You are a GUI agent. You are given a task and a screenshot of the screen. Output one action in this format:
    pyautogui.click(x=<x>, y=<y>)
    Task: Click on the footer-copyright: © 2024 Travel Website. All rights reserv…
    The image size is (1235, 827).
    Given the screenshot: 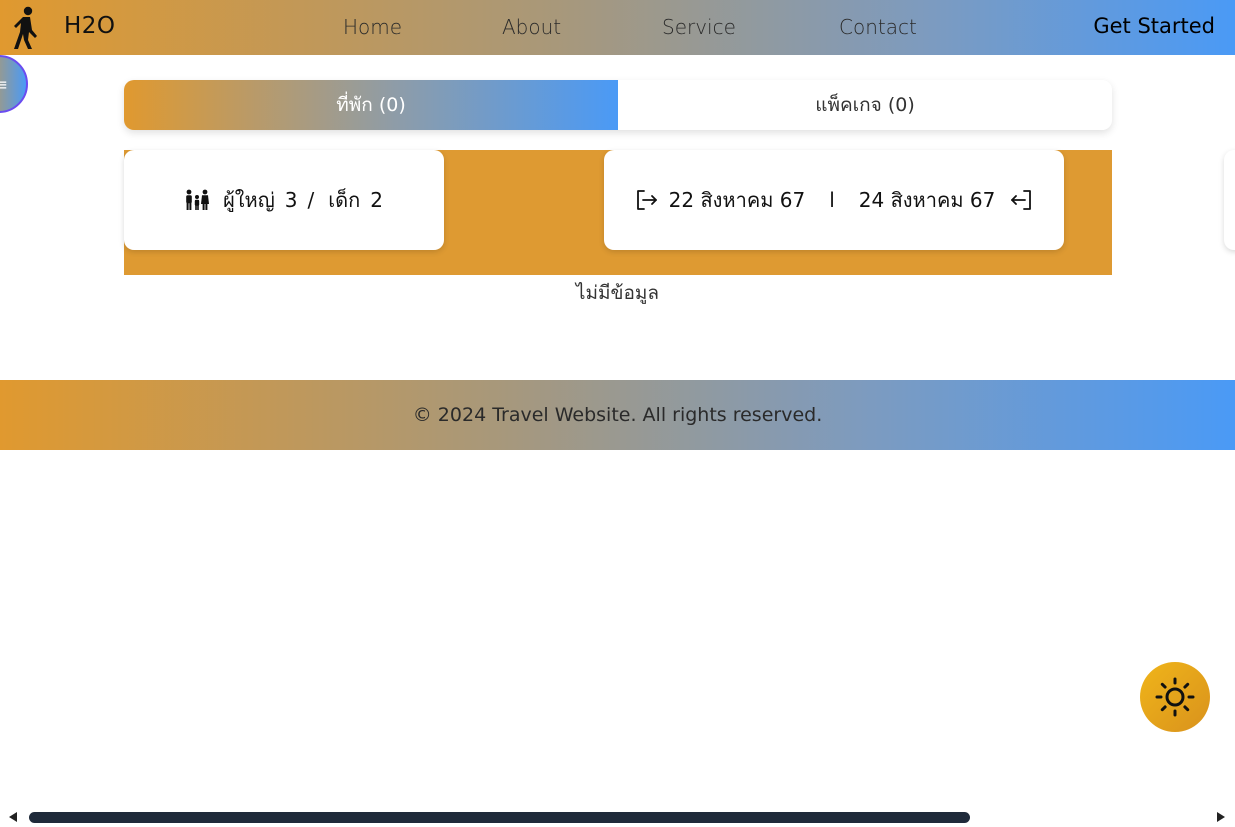 What is the action you would take?
    pyautogui.click(x=617, y=415)
    